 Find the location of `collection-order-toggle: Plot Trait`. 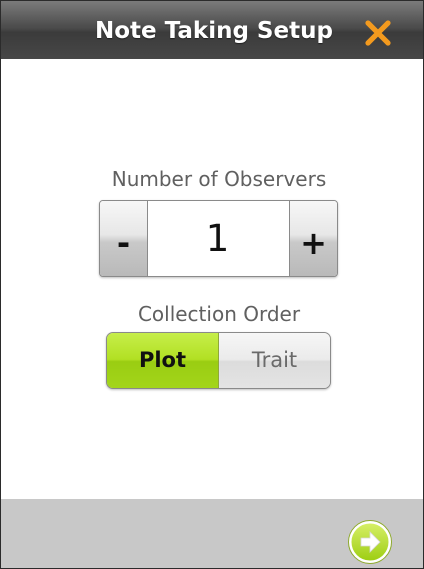

collection-order-toggle: Plot Trait is located at coordinates (218, 360).